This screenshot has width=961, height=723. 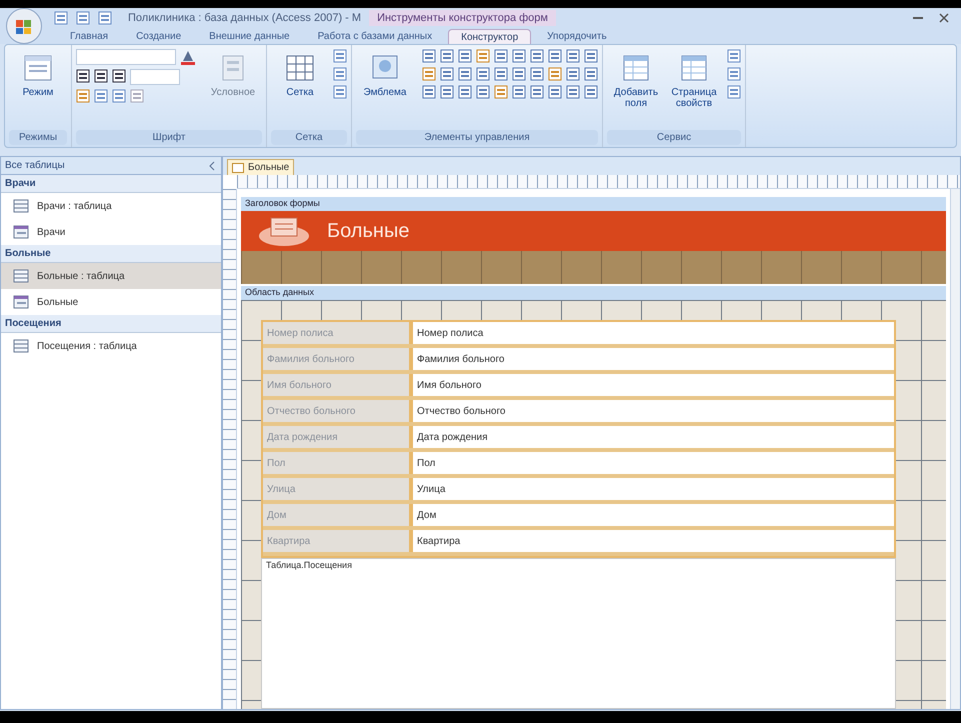 What do you see at coordinates (188, 57) in the screenshot?
I see `font-color-icon` at bounding box center [188, 57].